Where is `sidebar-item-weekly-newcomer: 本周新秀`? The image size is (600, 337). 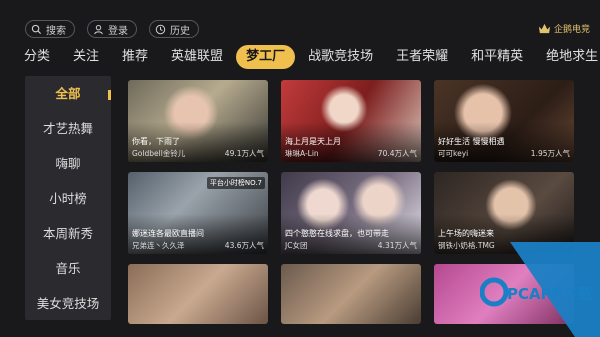 sidebar-item-weekly-newcomer: 本周新秀 is located at coordinates (68, 233).